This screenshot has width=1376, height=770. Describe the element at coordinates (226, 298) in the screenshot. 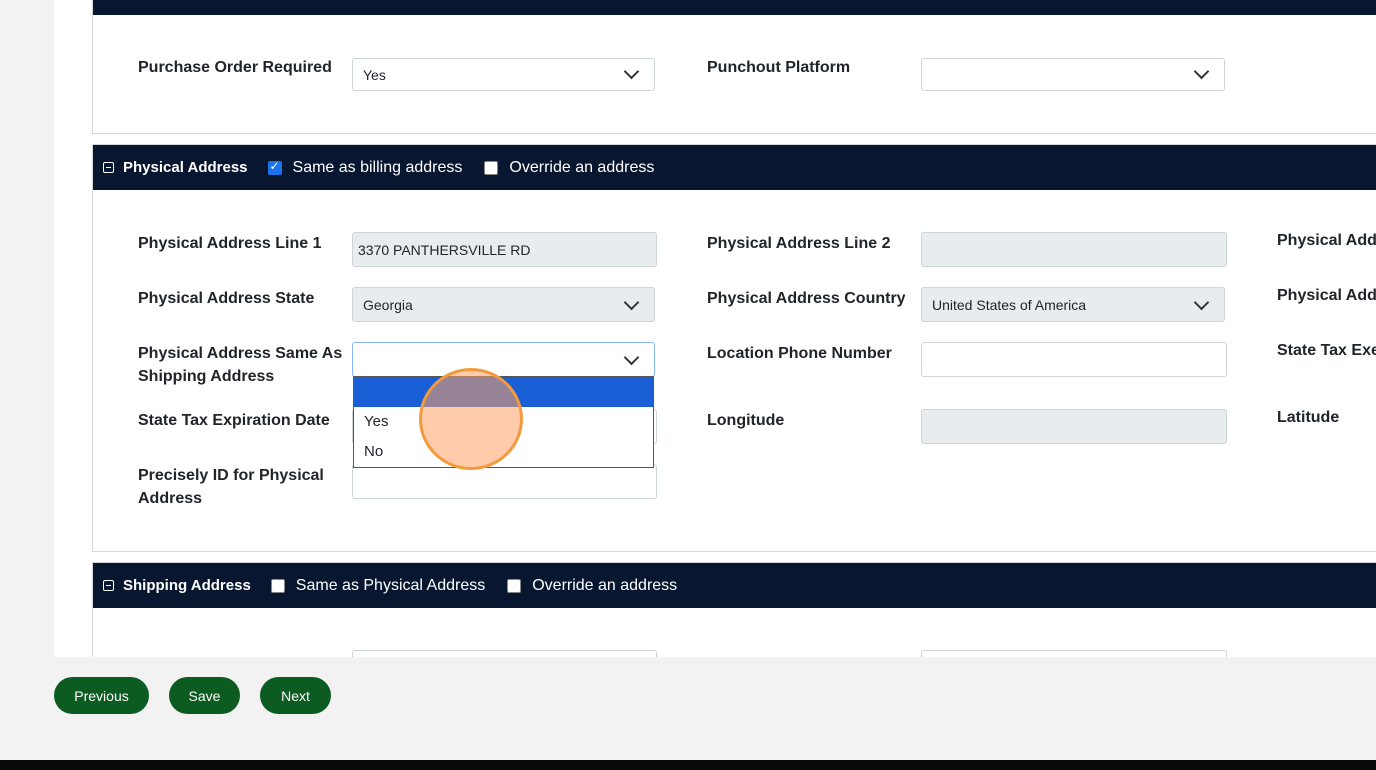

I see `state-label: Physical Address State` at that location.